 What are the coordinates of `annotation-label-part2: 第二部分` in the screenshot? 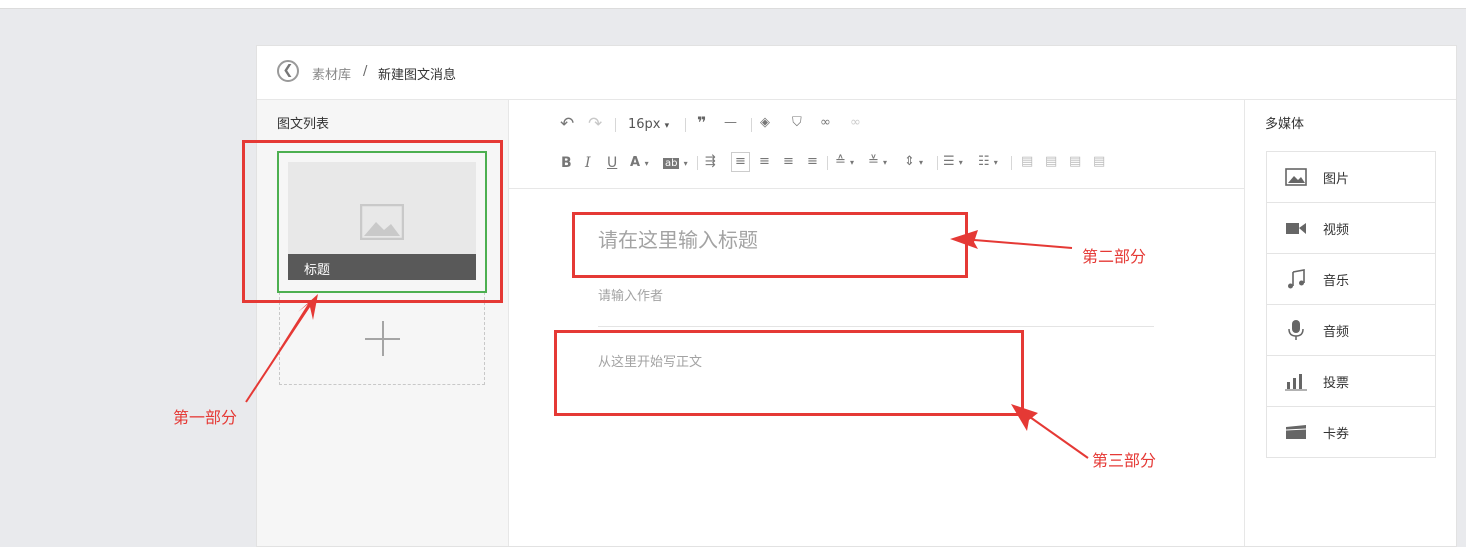 It's located at (1114, 256).